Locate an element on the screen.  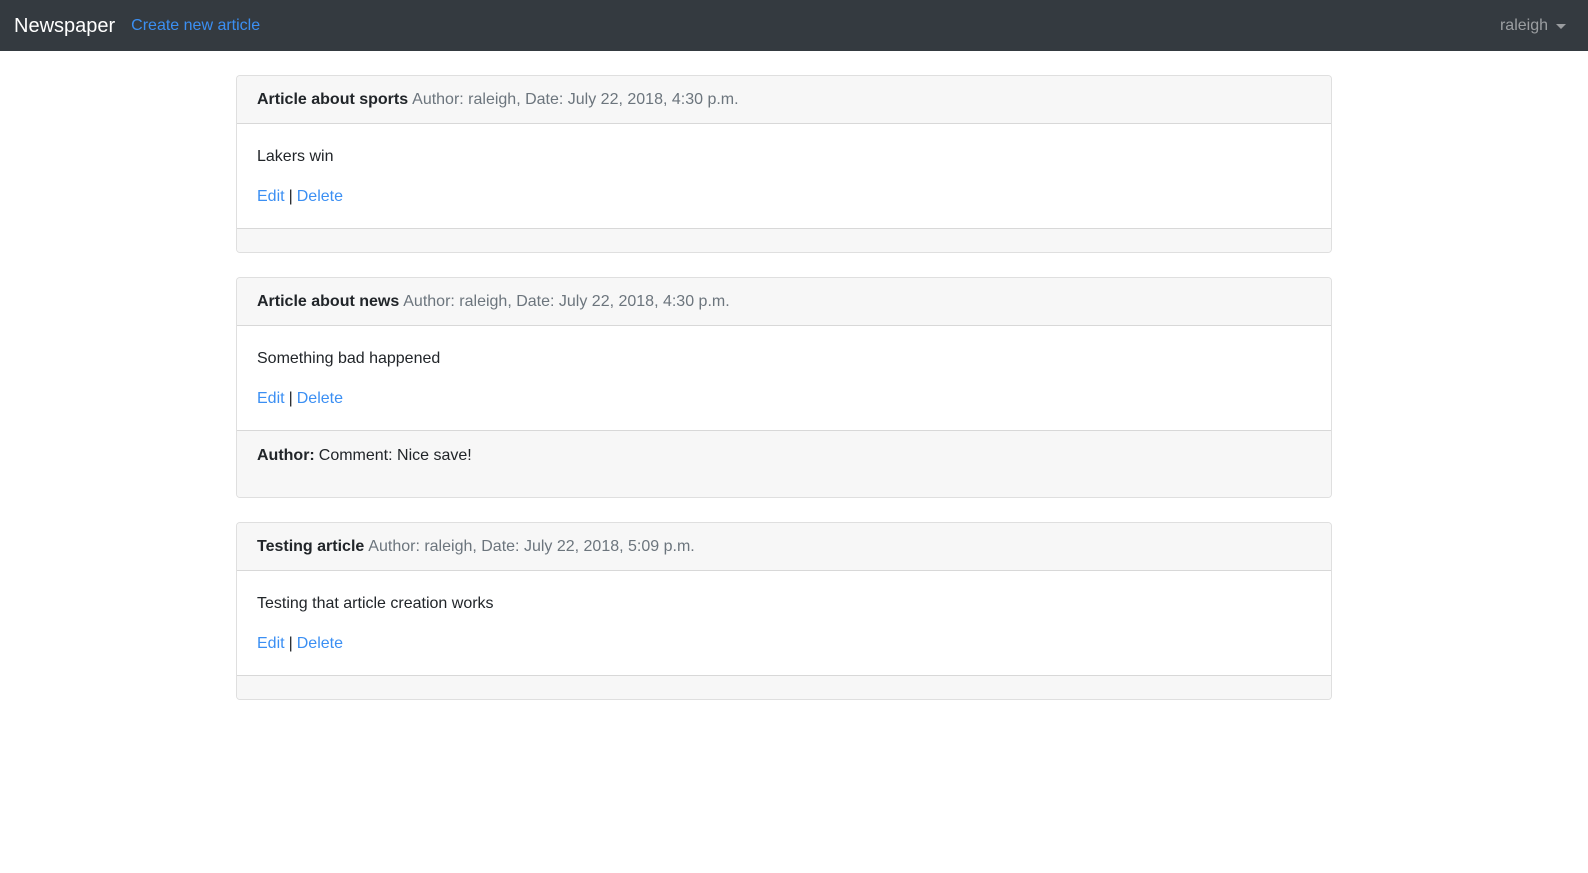
article-text: Something bad happened is located at coordinates (349, 358).